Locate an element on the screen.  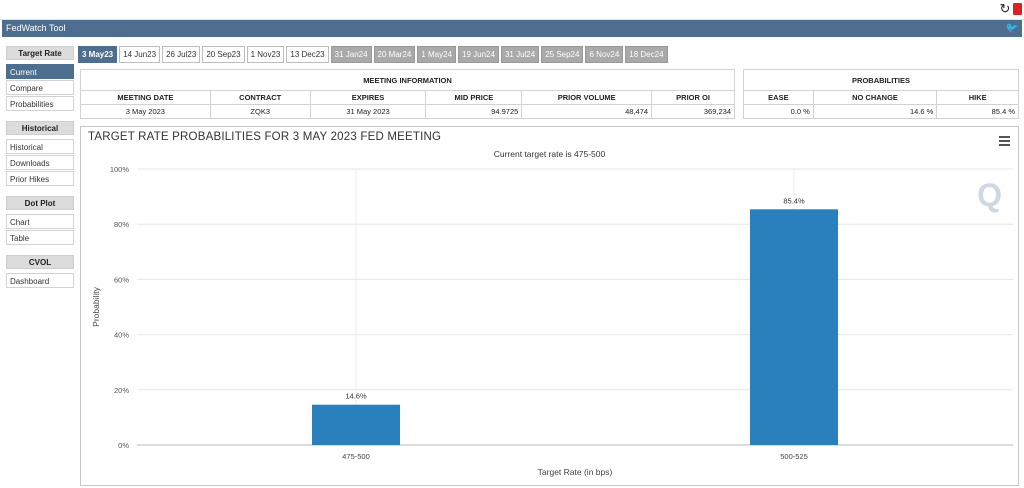
tab-meeting: 25 Sep24 is located at coordinates (562, 54).